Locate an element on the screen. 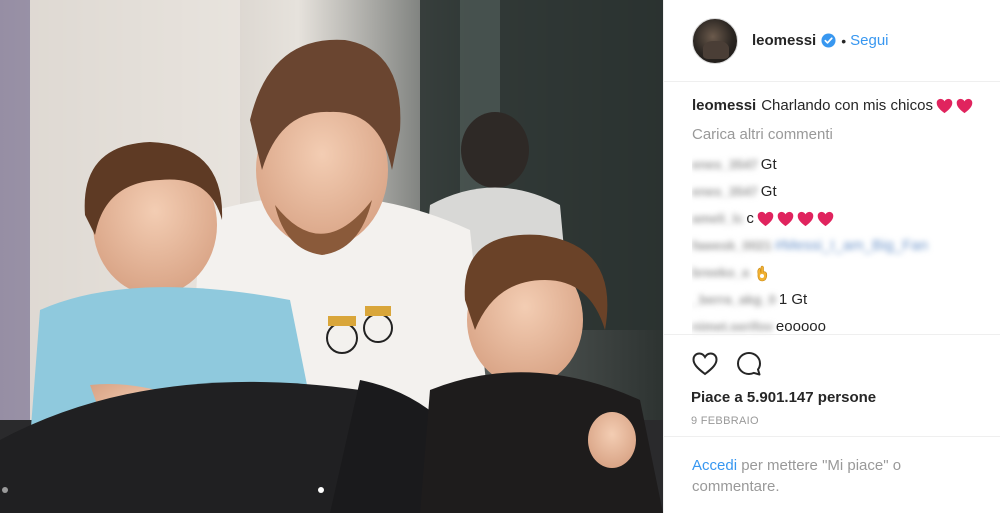  comment-item: ameli_lc c is located at coordinates (842, 218).